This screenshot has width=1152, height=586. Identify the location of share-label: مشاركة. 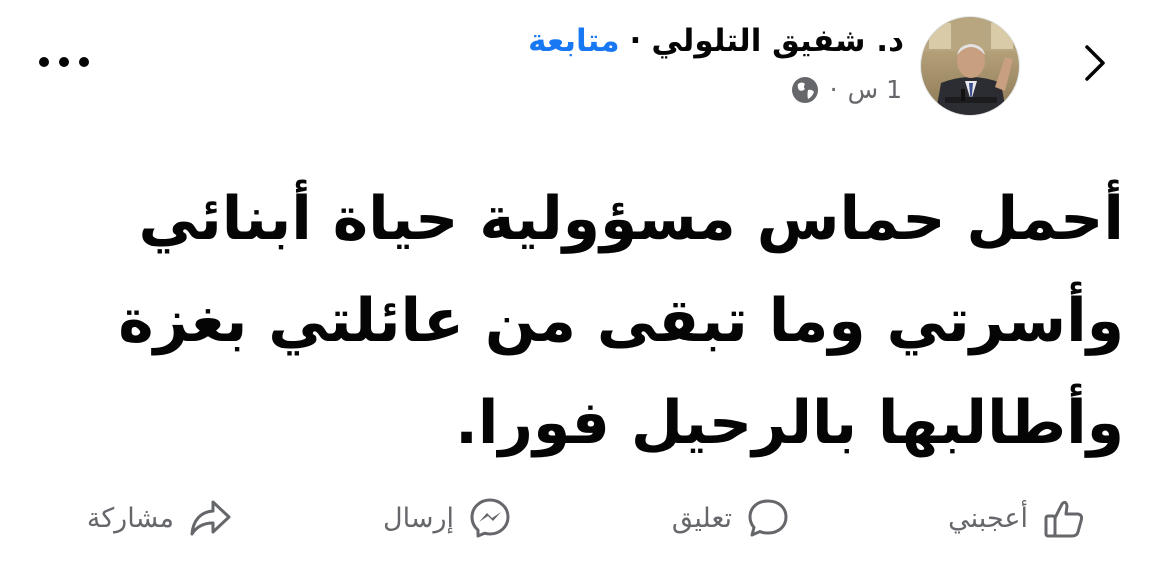
(130, 518).